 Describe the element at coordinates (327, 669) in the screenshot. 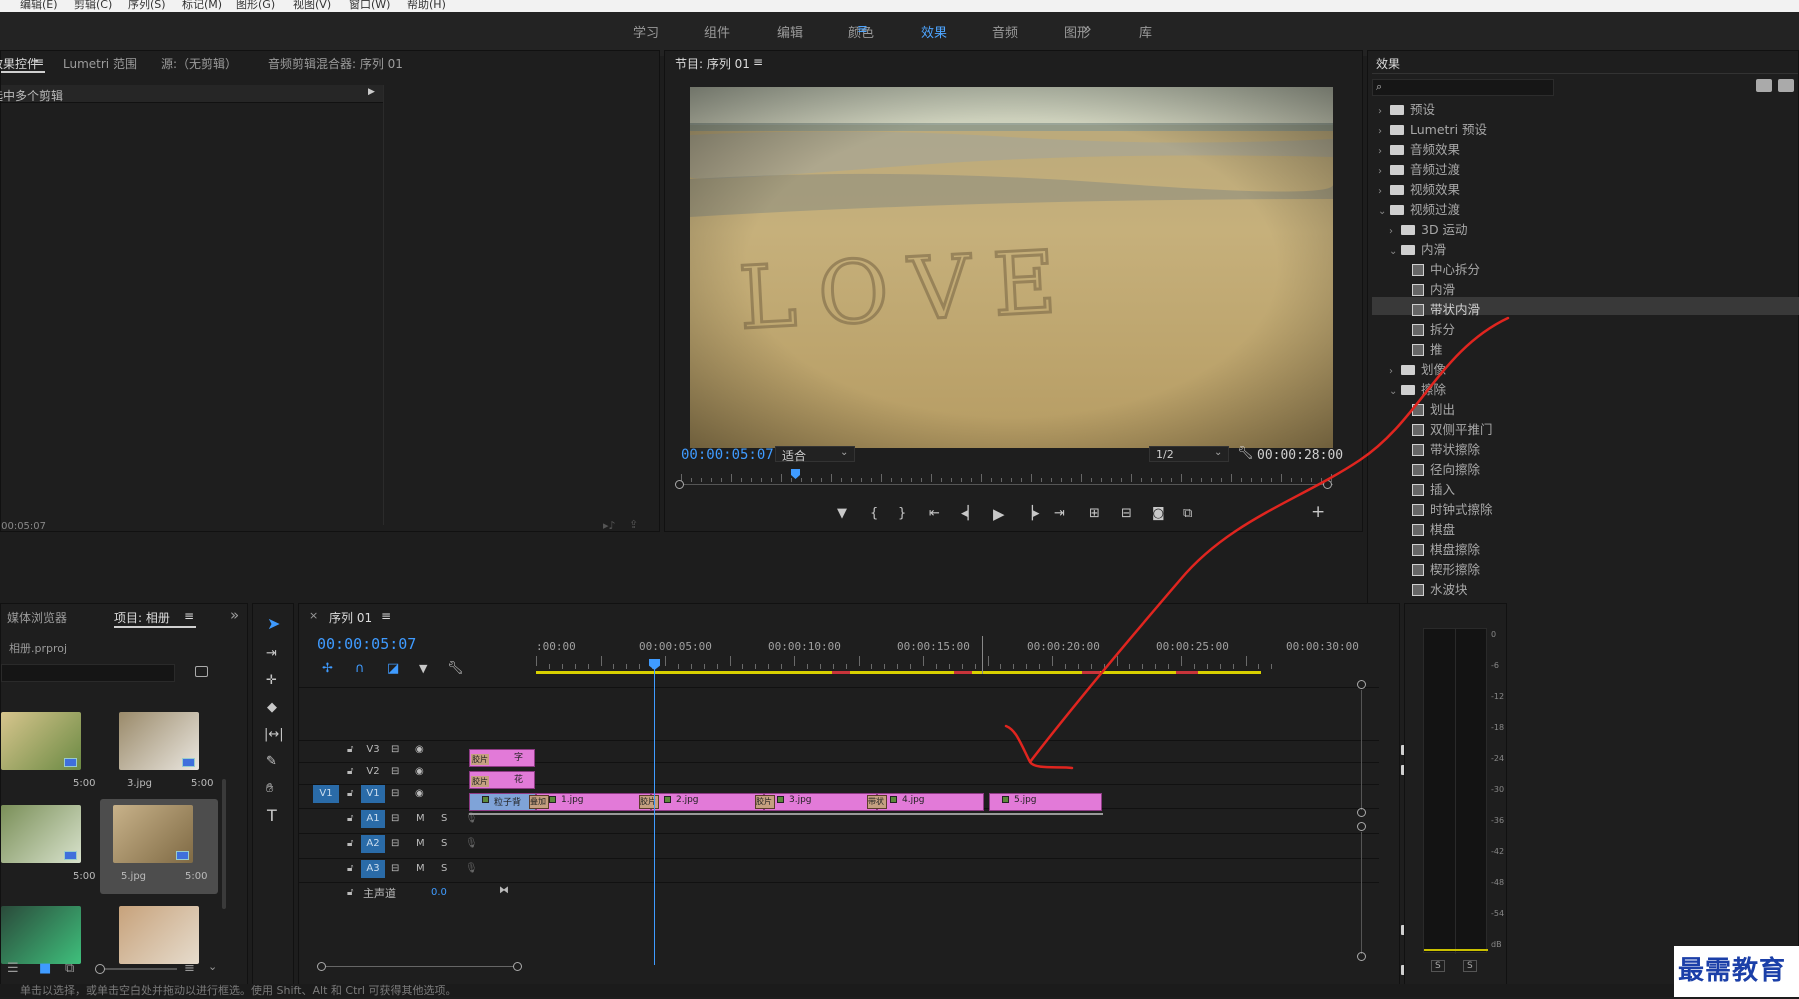

I see `nest-icon: ✢` at that location.